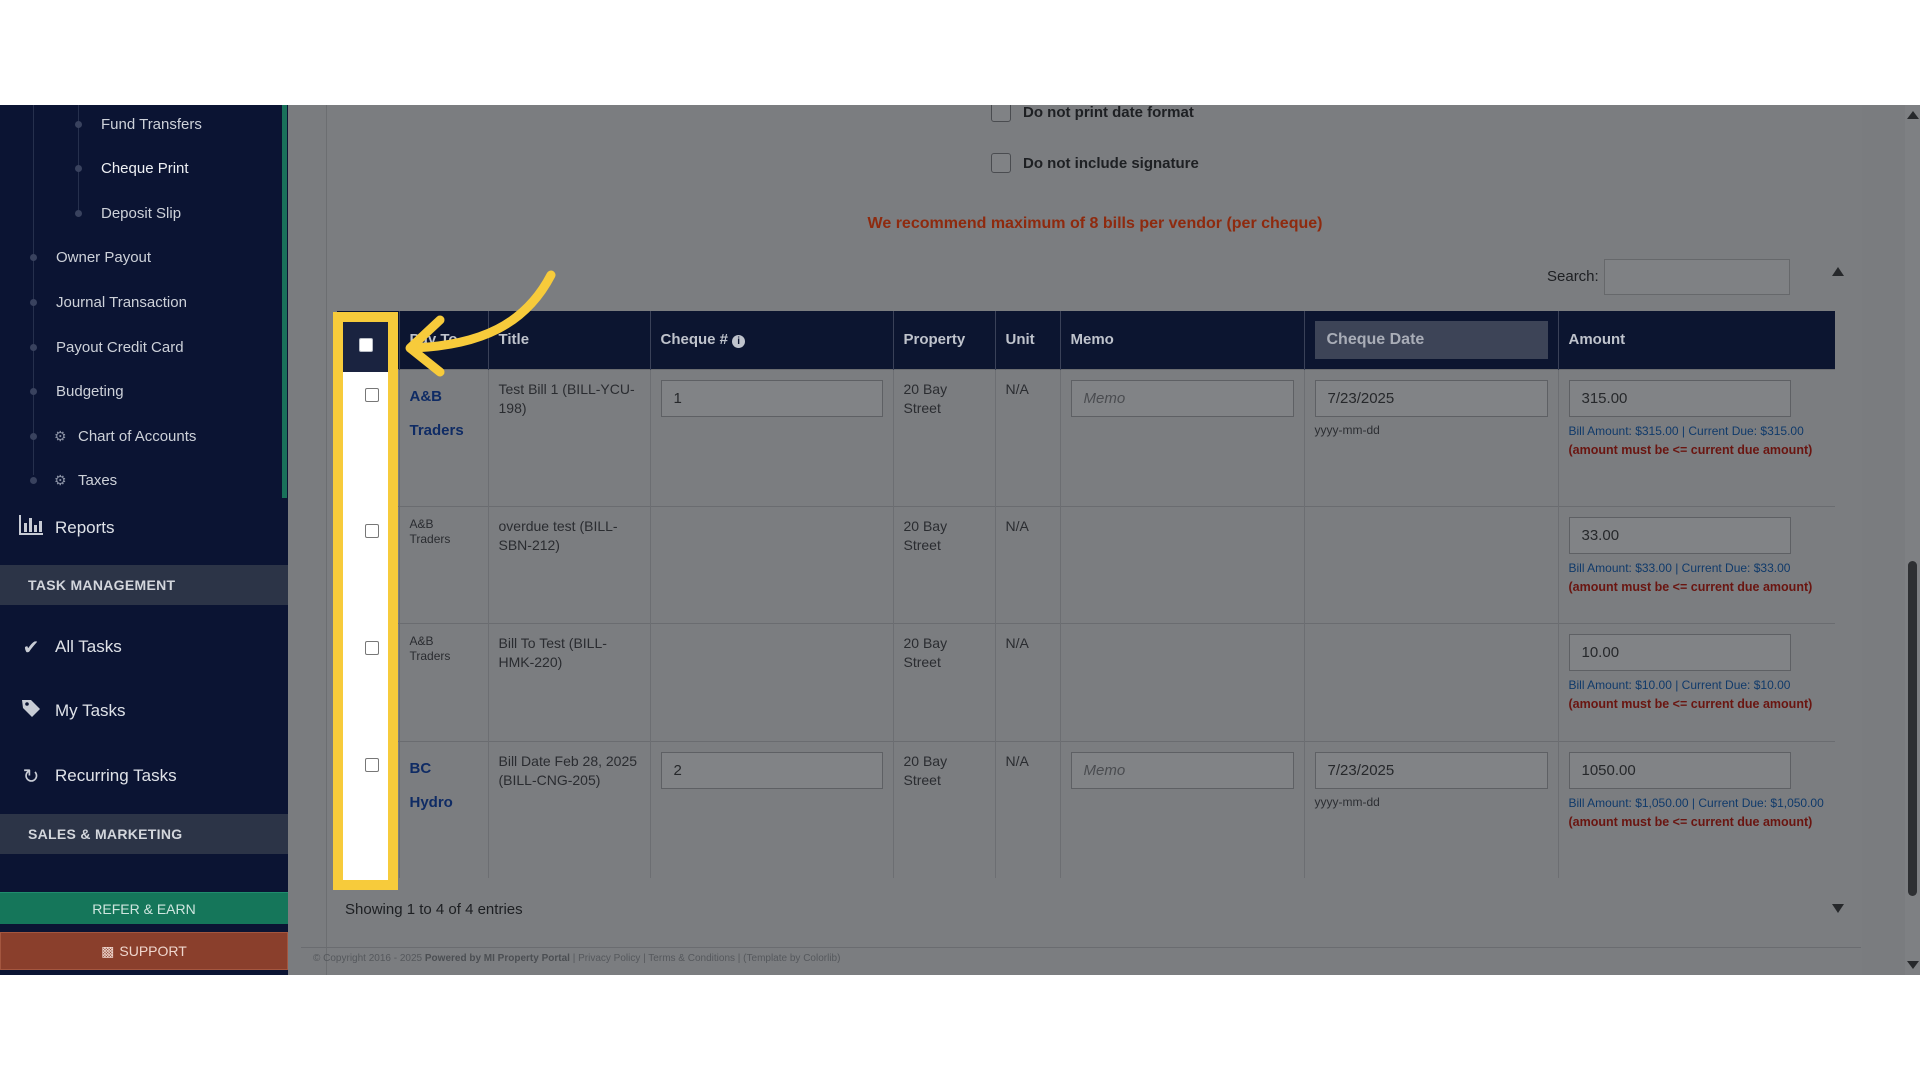 This screenshot has height=1080, width=1920. What do you see at coordinates (1182, 340) in the screenshot?
I see `header-memo: Memo` at bounding box center [1182, 340].